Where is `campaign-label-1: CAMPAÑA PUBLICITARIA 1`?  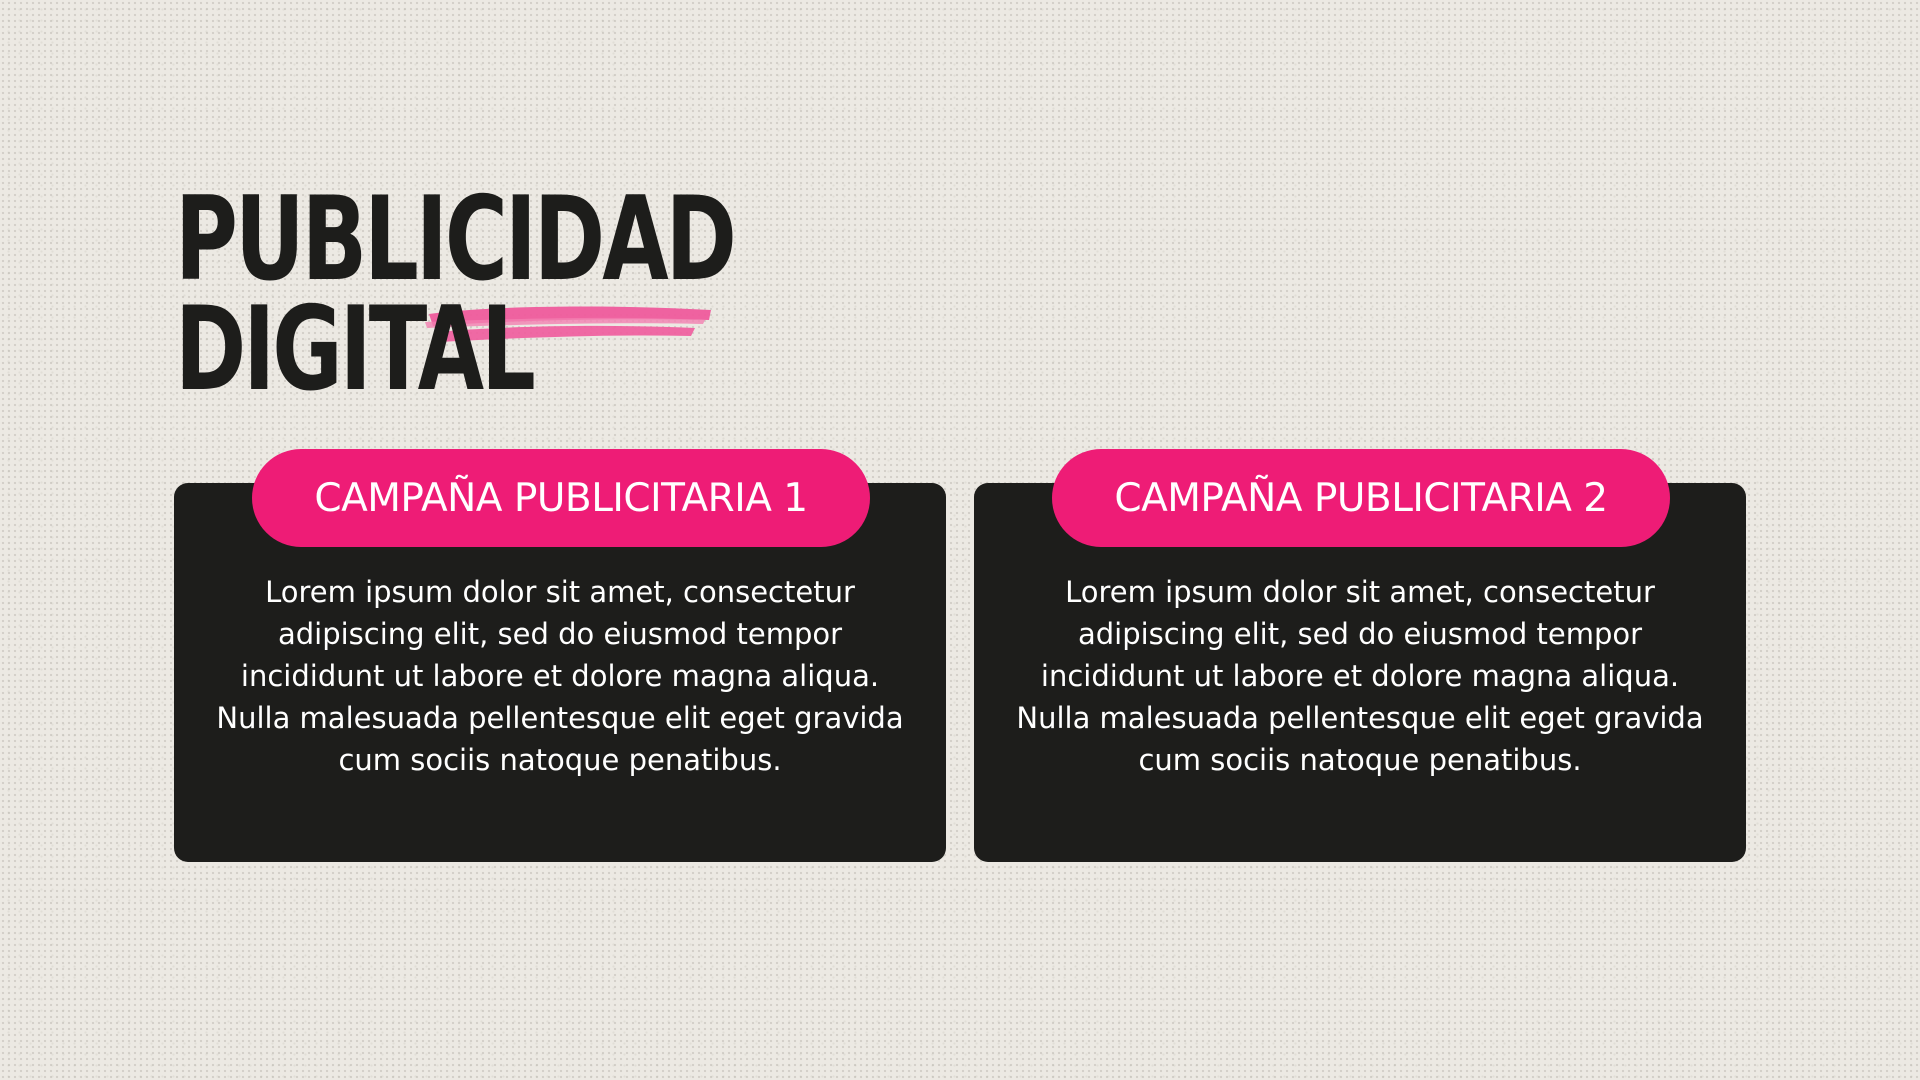
campaign-label-1: CAMPAÑA PUBLICITARIA 1 is located at coordinates (561, 498).